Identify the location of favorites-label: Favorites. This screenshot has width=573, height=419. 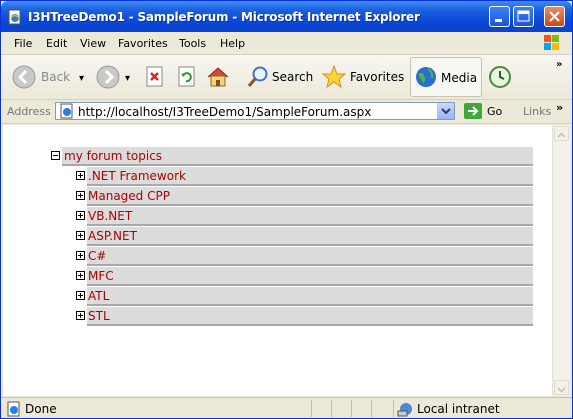
(377, 77).